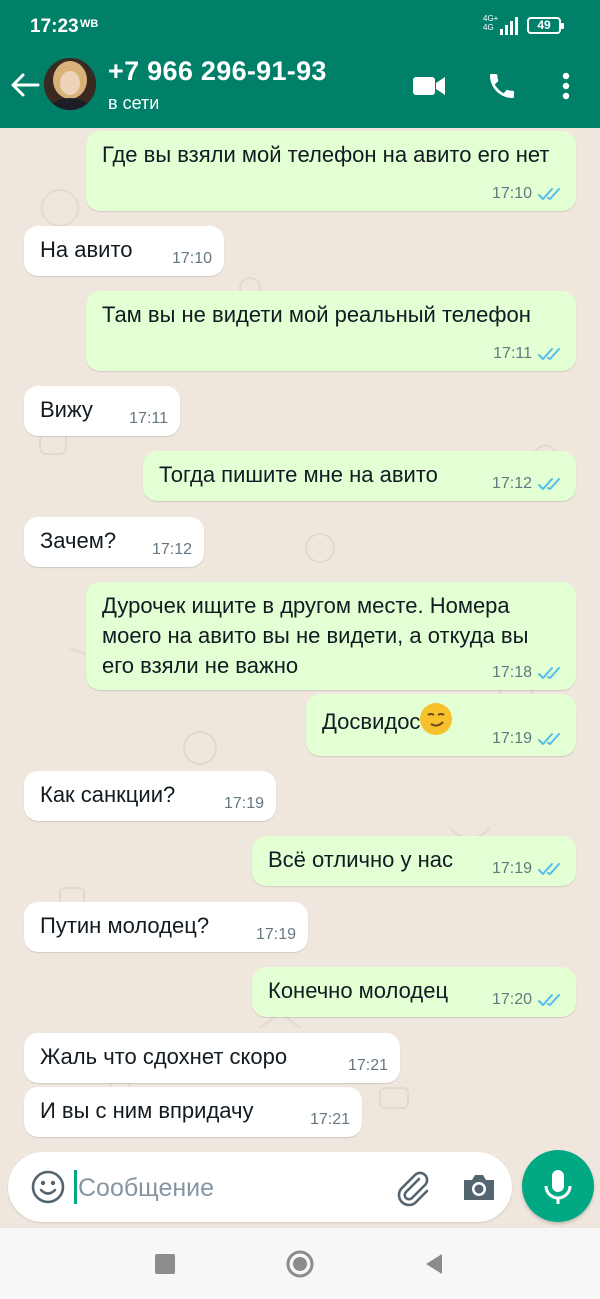 Image resolution: width=600 pixels, height=1299 pixels. I want to click on message-meta: 17:18, so click(528, 673).